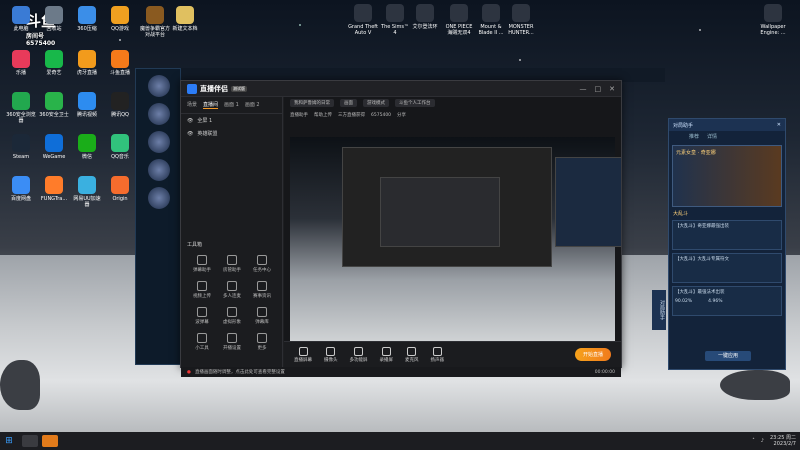 Image resolution: width=800 pixels, height=450 pixels. What do you see at coordinates (262, 264) in the screenshot?
I see `toolbox-item: 任务中心` at bounding box center [262, 264].